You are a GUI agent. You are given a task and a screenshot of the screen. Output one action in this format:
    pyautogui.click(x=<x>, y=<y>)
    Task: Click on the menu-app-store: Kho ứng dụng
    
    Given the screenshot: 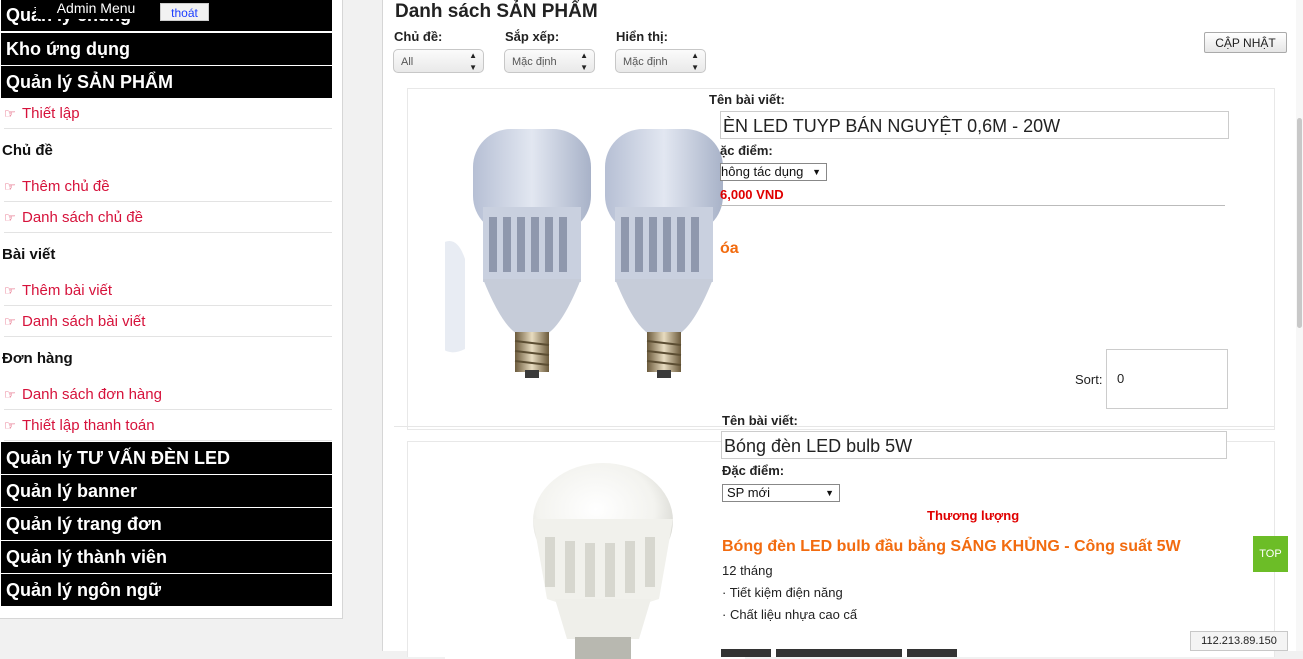 What is the action you would take?
    pyautogui.click(x=166, y=49)
    